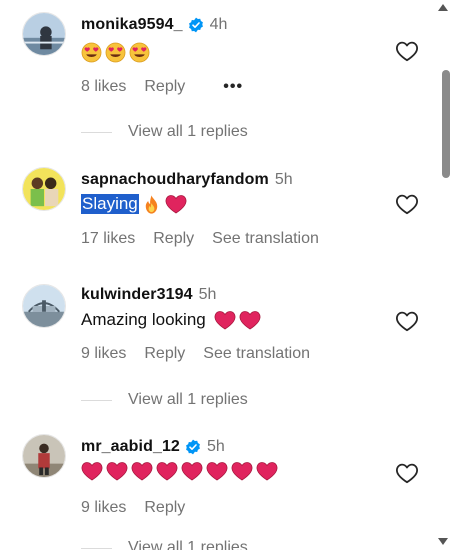 Image resolution: width=455 pixels, height=550 pixels. Describe the element at coordinates (443, 541) in the screenshot. I see `scroll-down-arrow-icon` at that location.